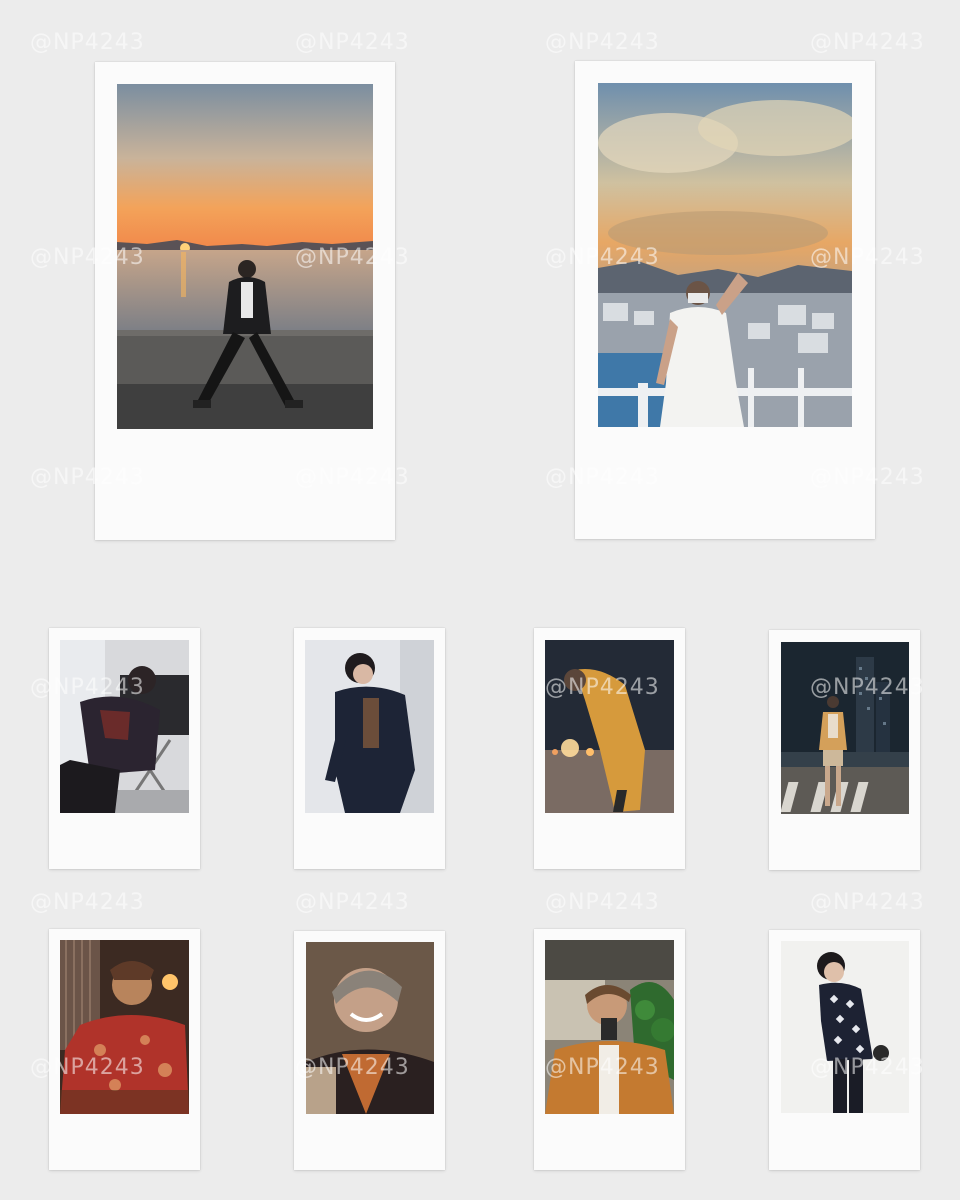 The image size is (960, 1200). I want to click on photo-warm-room-red-shirt, so click(124, 1027).